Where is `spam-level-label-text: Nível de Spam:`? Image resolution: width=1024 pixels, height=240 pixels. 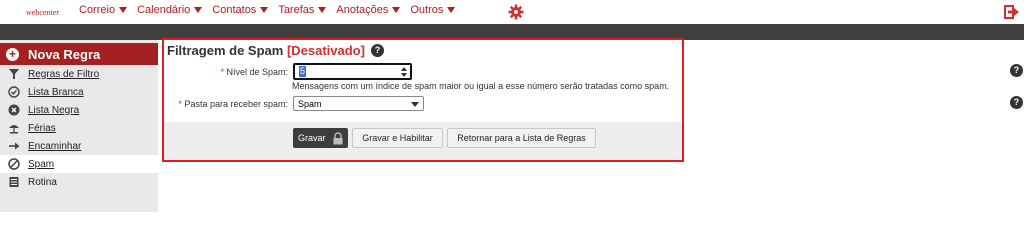 spam-level-label-text: Nível de Spam: is located at coordinates (257, 72).